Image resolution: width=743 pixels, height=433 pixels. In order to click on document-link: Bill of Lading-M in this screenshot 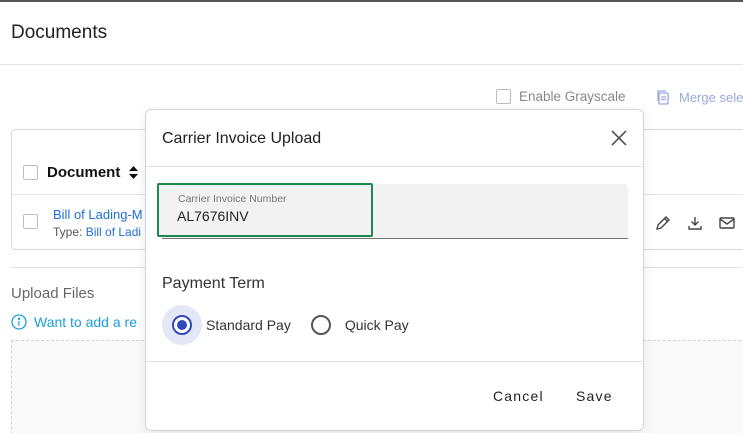, I will do `click(98, 214)`.